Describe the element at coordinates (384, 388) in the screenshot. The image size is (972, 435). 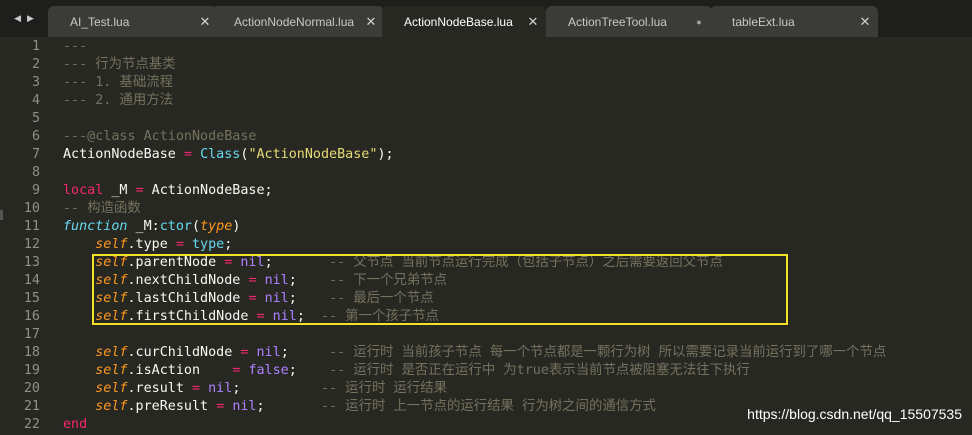
I see `code-token: -- 运行时 运行结果` at that location.